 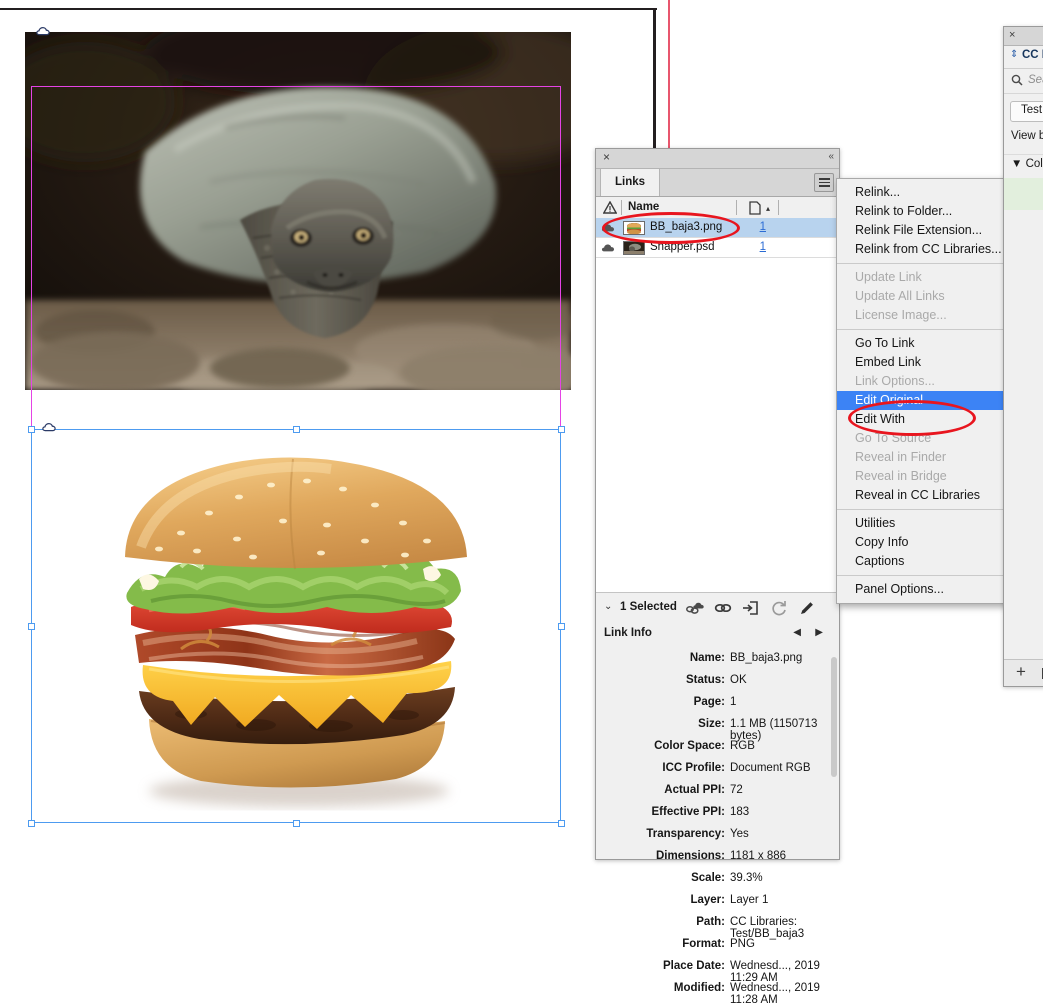 I want to click on link-info-value: 1, so click(x=733, y=702).